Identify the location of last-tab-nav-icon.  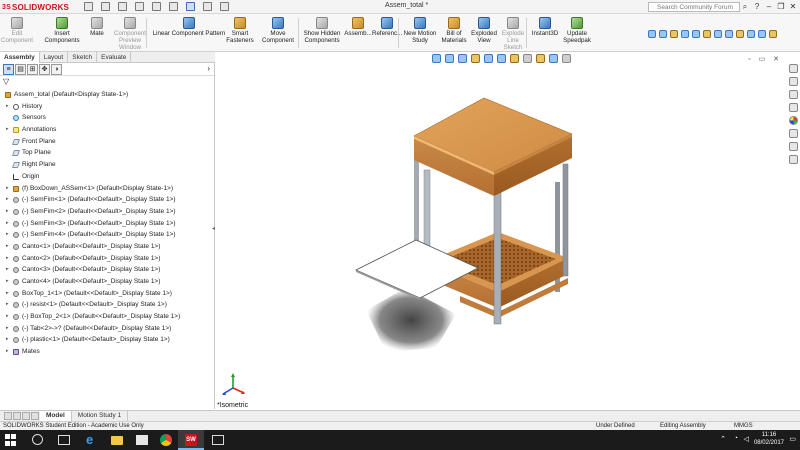
(35, 416).